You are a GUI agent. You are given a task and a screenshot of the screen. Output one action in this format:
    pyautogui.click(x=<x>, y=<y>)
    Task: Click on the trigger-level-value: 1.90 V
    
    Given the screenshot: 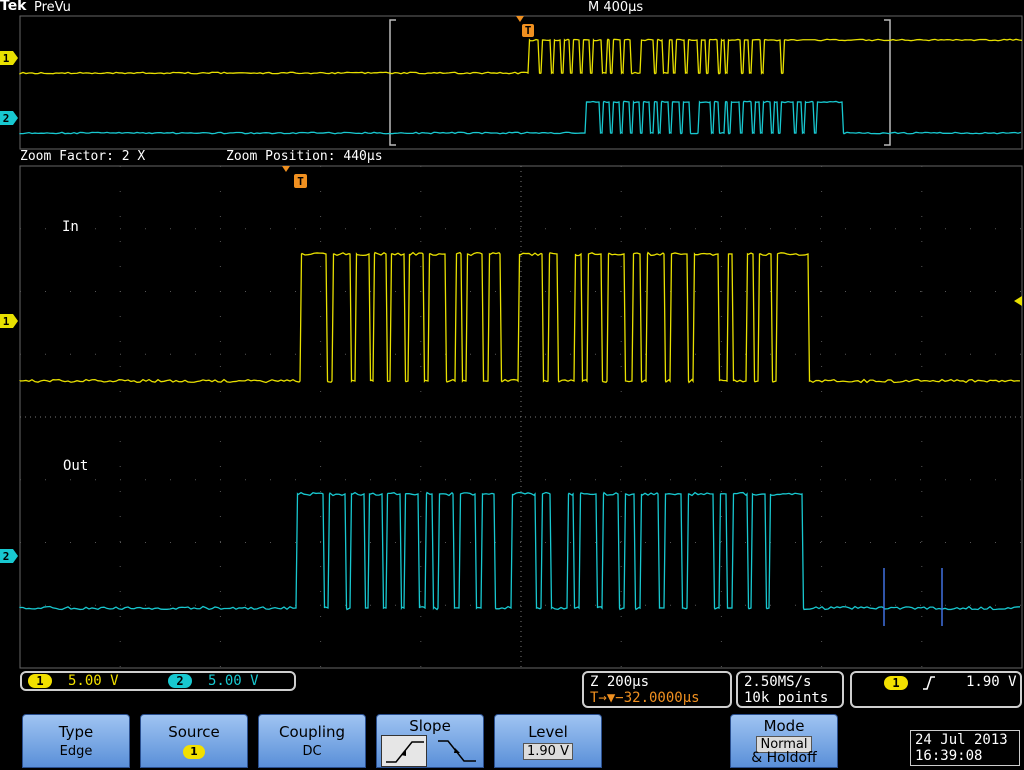 What is the action you would take?
    pyautogui.click(x=991, y=682)
    